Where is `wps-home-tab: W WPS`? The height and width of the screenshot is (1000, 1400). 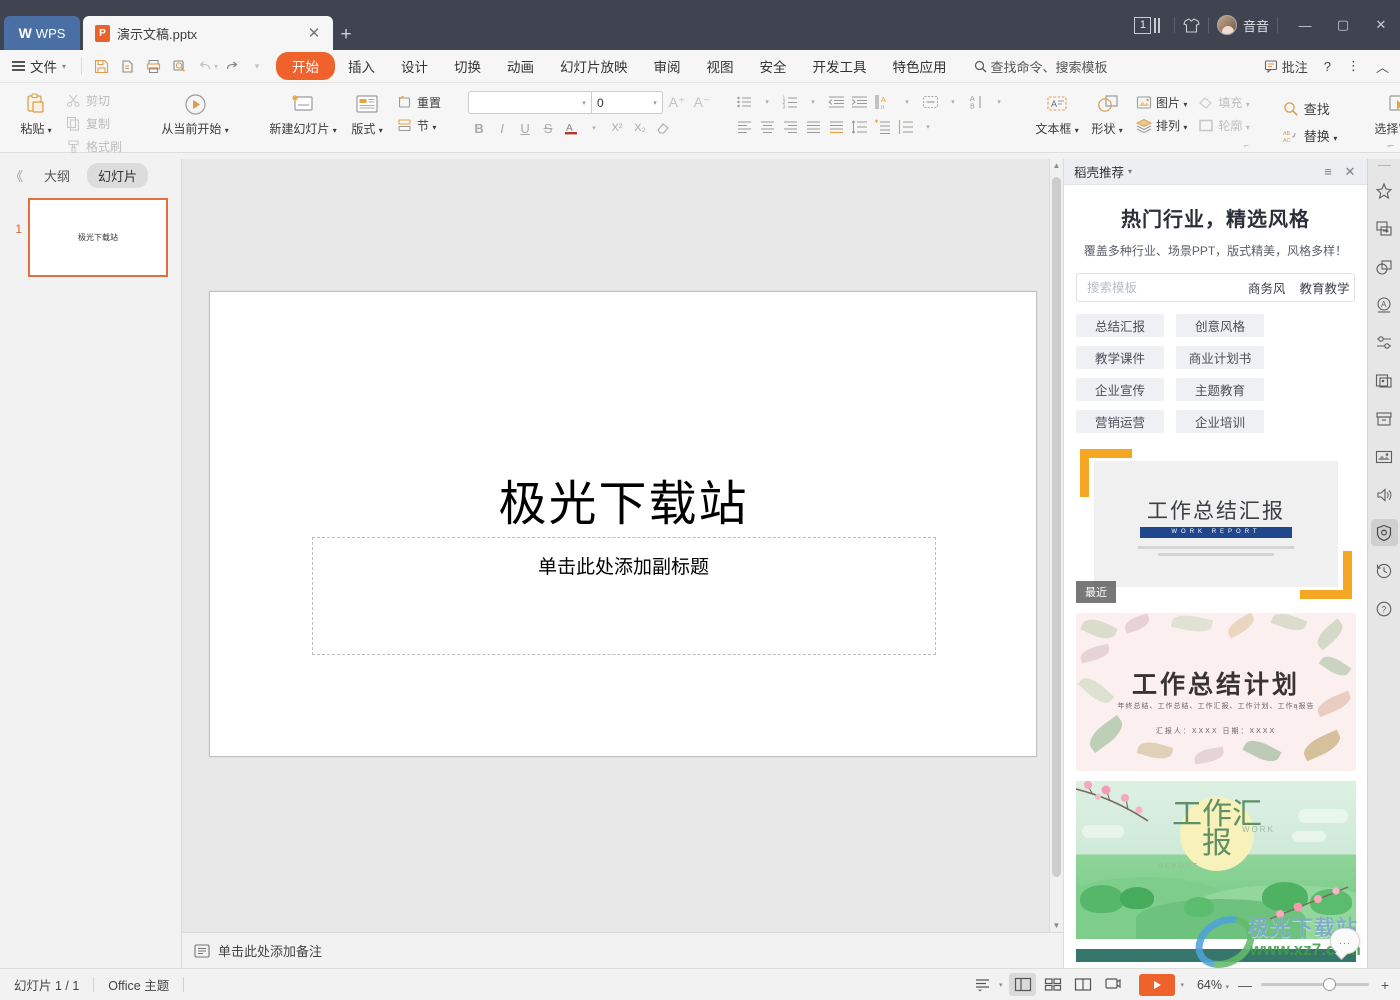 wps-home-tab: W WPS is located at coordinates (42, 33).